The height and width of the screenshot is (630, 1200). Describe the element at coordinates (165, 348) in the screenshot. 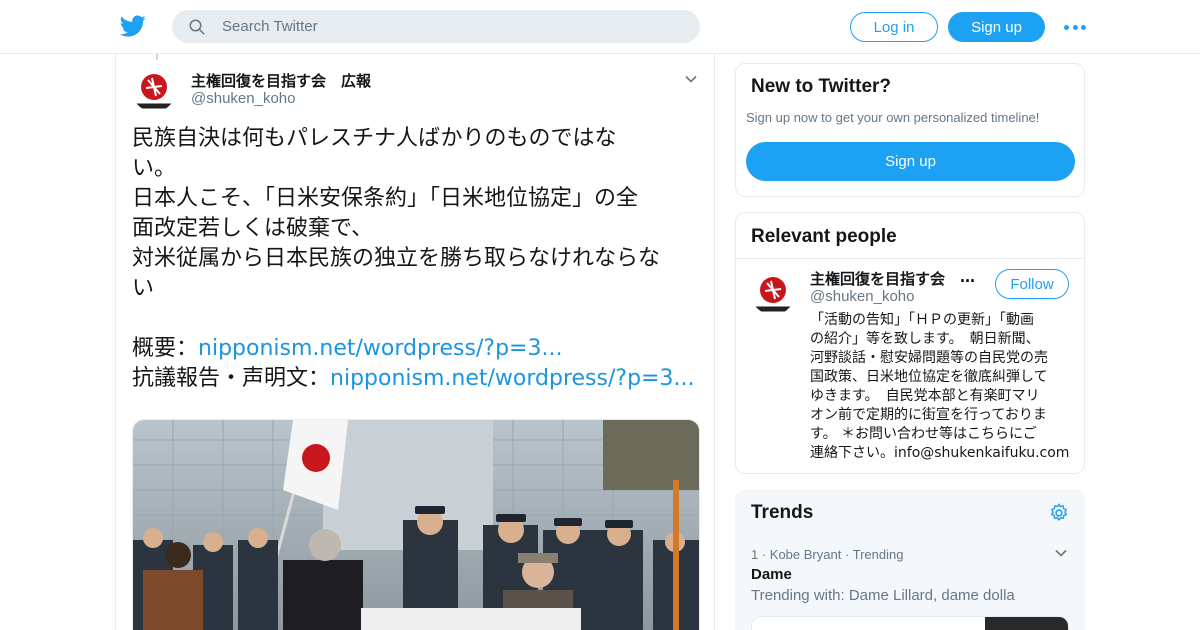

I see `link-prefix: 概要：` at that location.